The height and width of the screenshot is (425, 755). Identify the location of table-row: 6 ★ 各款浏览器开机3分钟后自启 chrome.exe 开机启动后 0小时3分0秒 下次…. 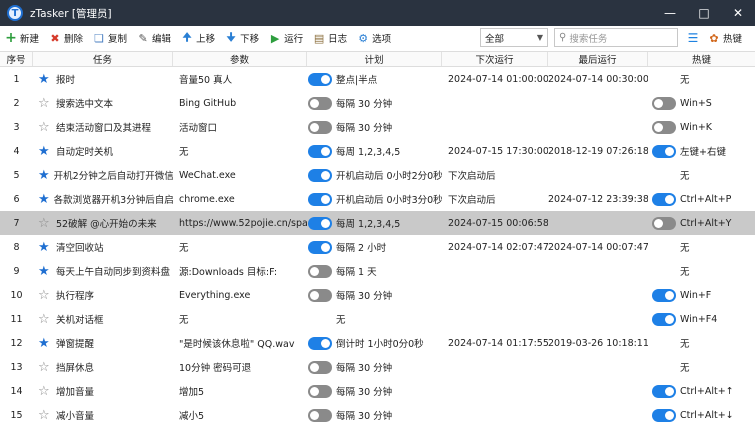
(377, 199).